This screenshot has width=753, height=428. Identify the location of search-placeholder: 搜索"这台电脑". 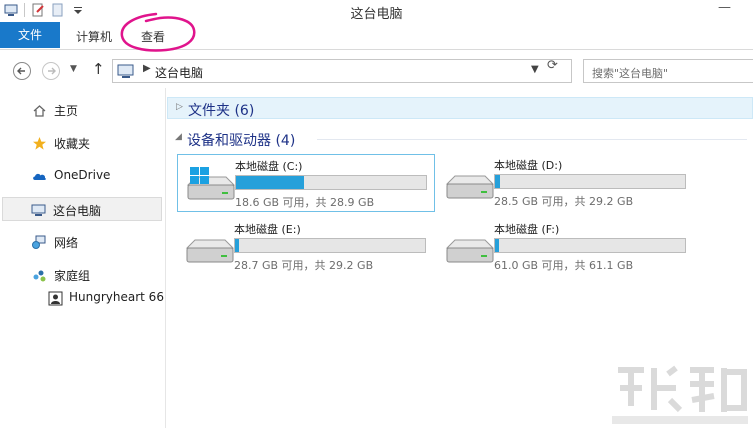
(630, 73).